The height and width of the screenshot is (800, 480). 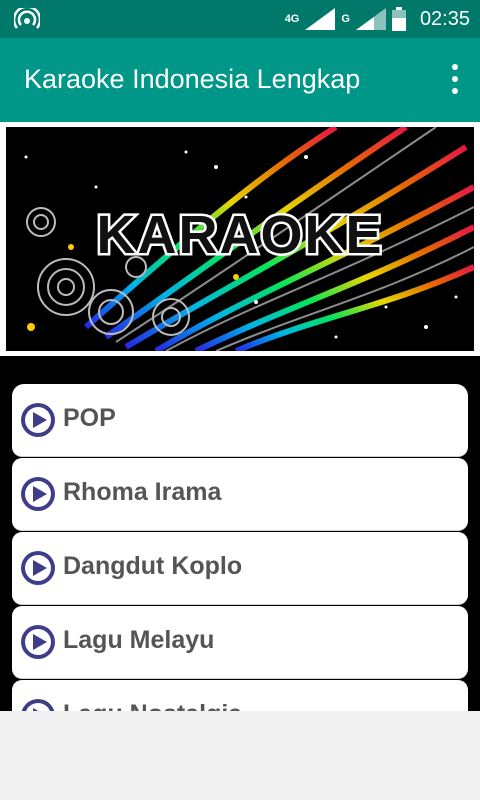 I want to click on clock: 02:35, so click(x=444, y=18).